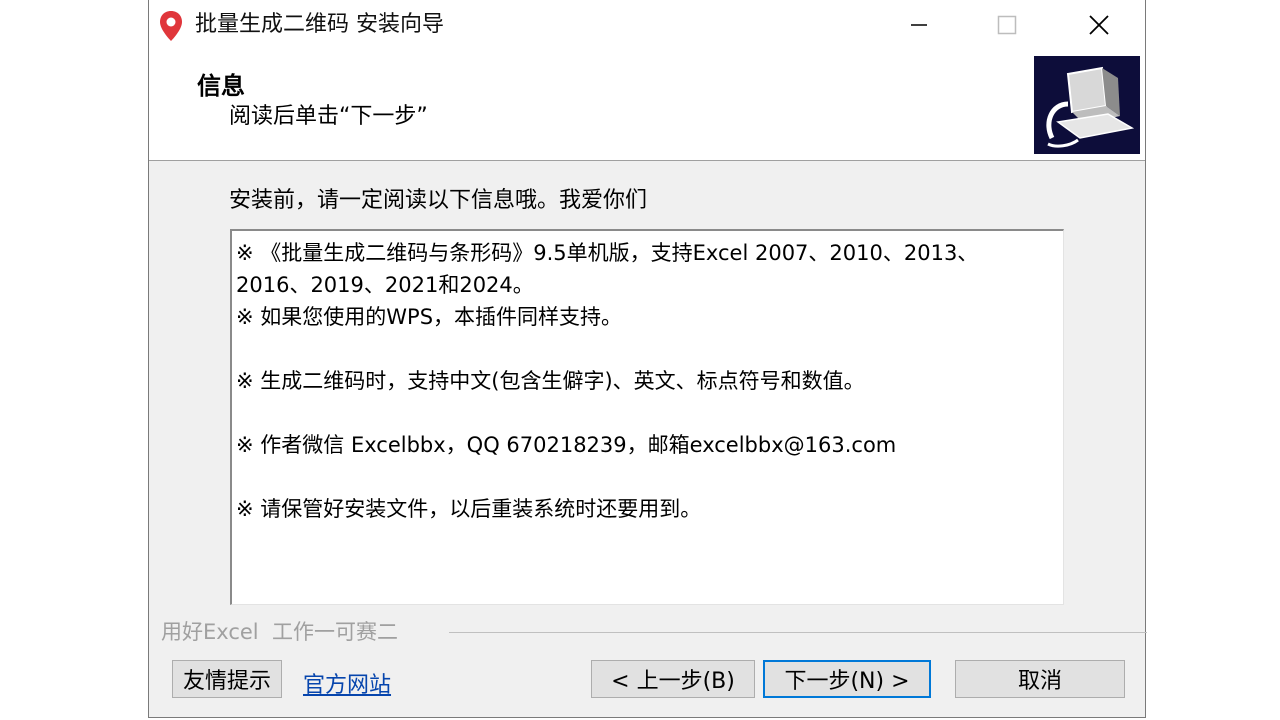 This screenshot has height=720, width=1280. What do you see at coordinates (847, 679) in the screenshot?
I see `next-button: 下一步(N) >` at bounding box center [847, 679].